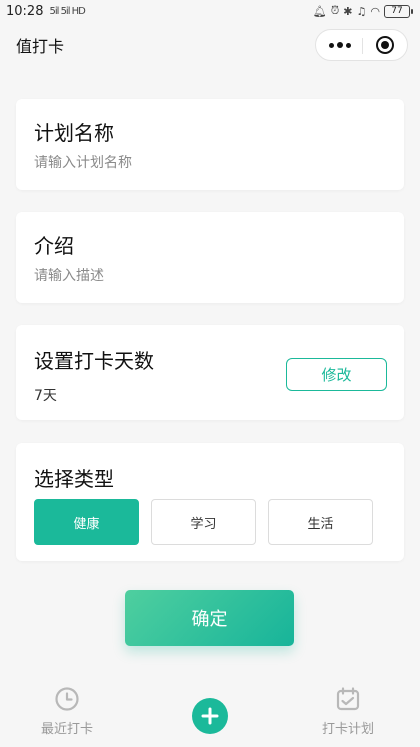  What do you see at coordinates (348, 699) in the screenshot?
I see `calendar-icon` at bounding box center [348, 699].